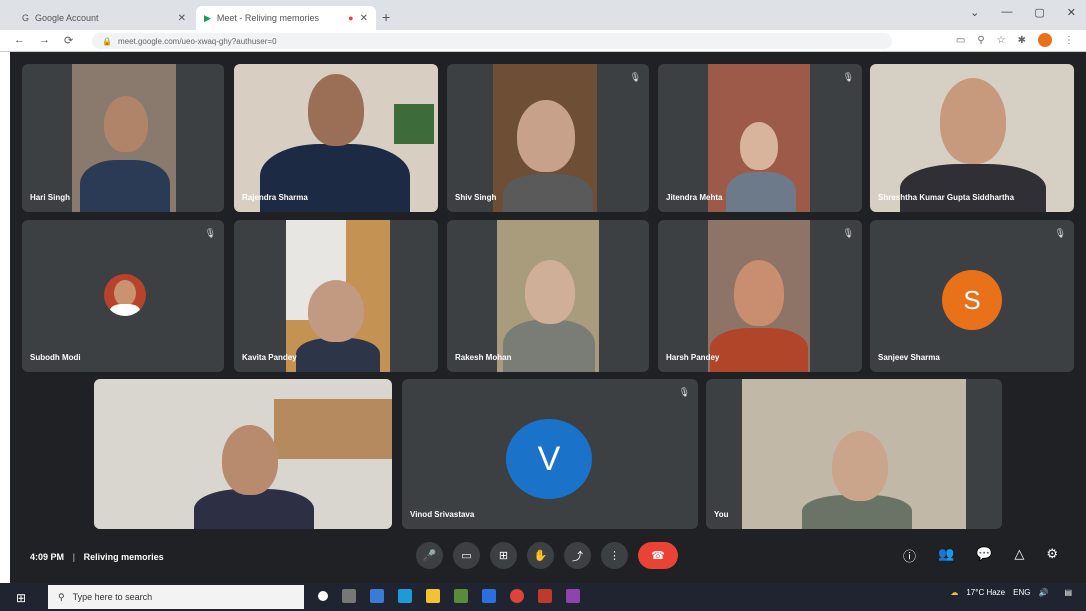 The image size is (1086, 611). Describe the element at coordinates (972, 138) in the screenshot. I see `participant-tile: Shreshtha Kumar Gupta Siddhartha` at that location.